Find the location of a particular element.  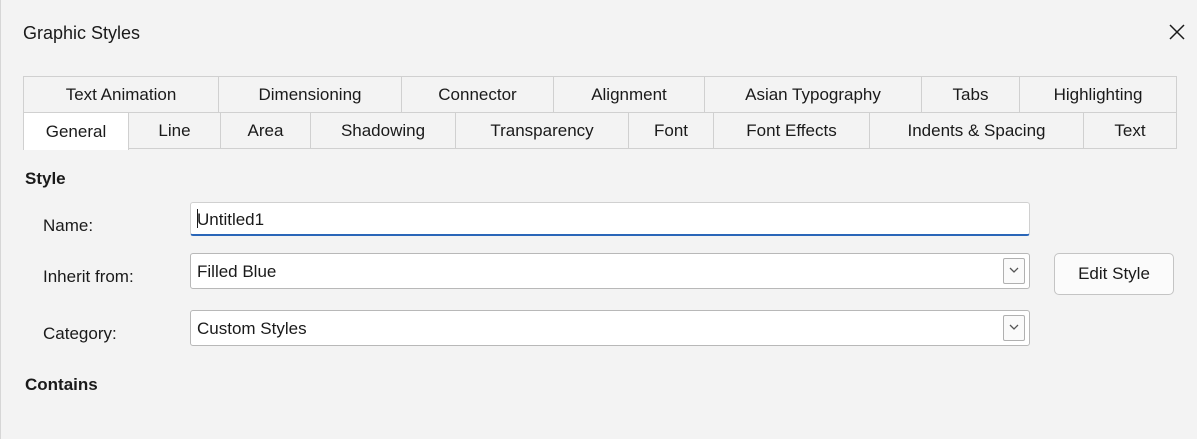

inherit-from-select: Filled Blue is located at coordinates (610, 271).